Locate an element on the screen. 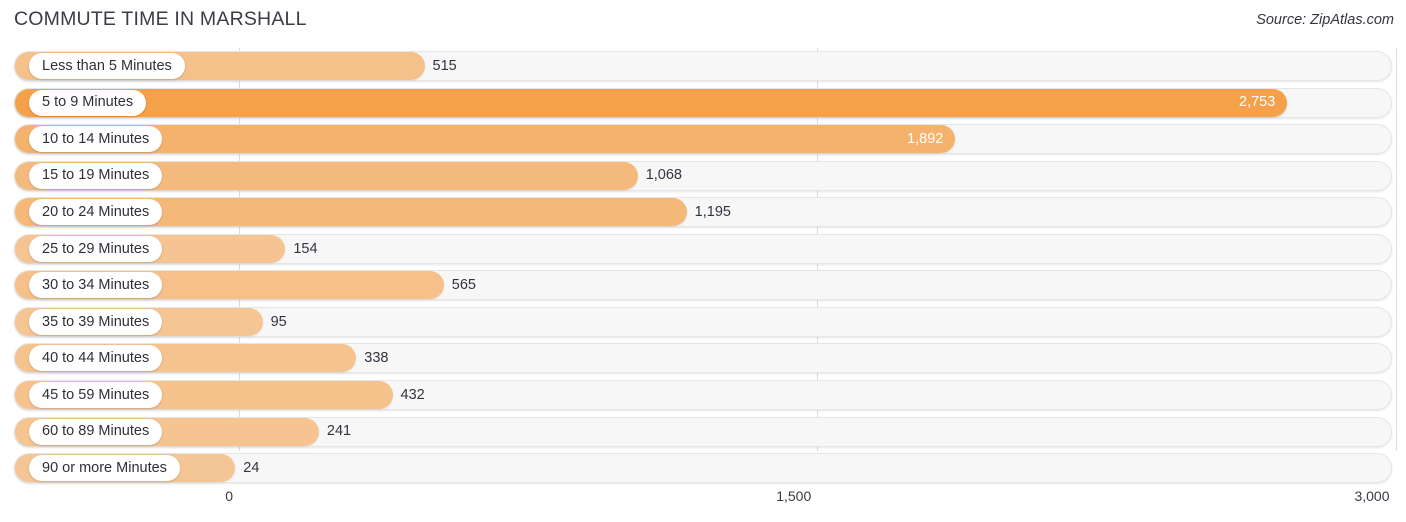 The image size is (1406, 522). bar-category-label-text: Less than 5 Minutes is located at coordinates (107, 65).